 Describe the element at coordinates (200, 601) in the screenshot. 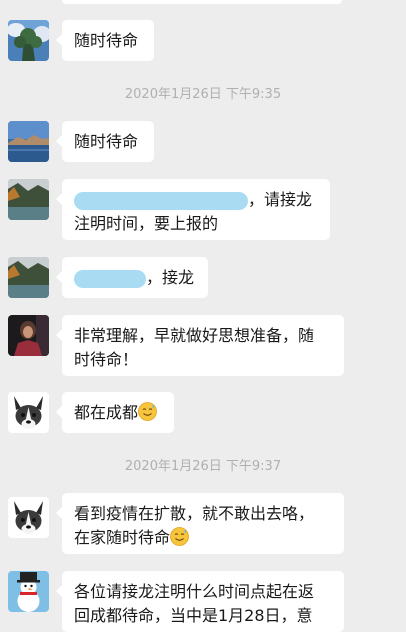

I see `message-bubble: 各位请接龙注明什么时间点起在返 回成都待命，当中是1月28日，意` at that location.